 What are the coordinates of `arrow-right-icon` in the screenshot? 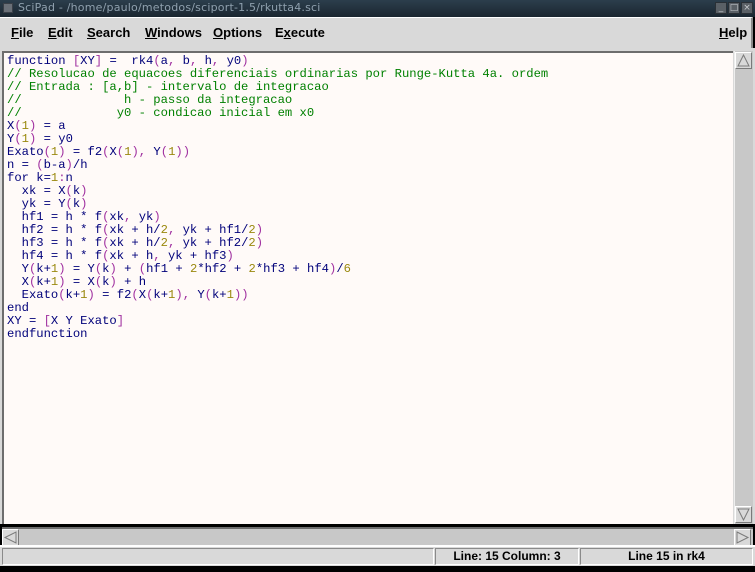 It's located at (743, 537).